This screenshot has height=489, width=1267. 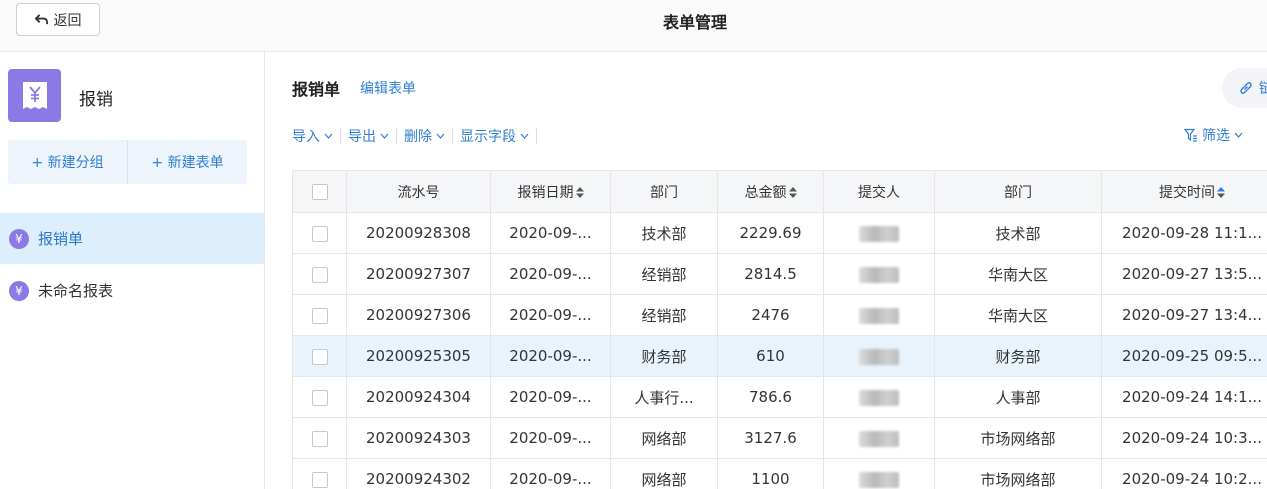 I want to click on select-all-cell, so click(x=319, y=191).